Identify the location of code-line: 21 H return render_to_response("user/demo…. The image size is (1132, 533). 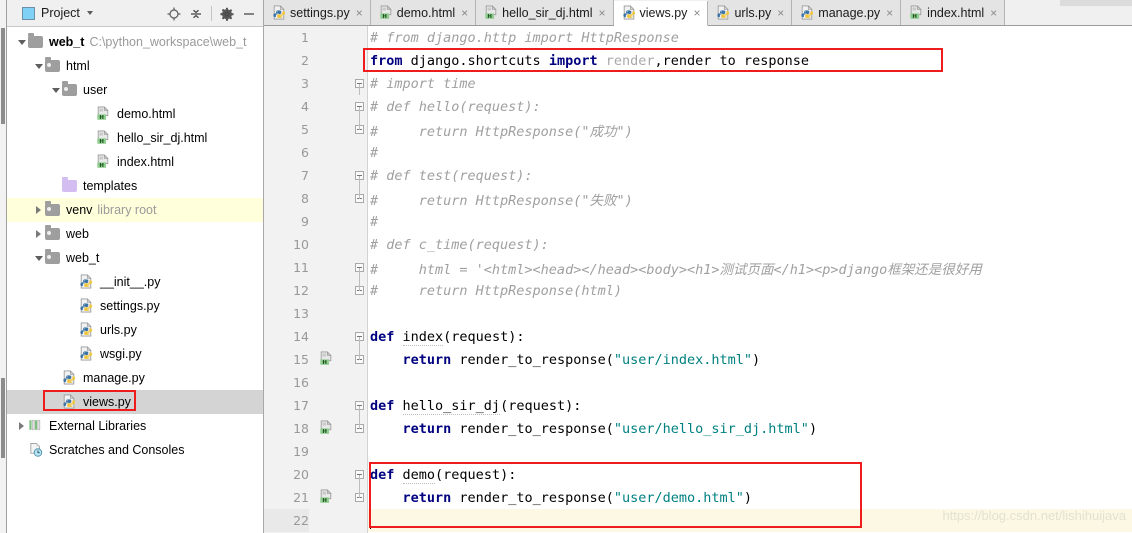
(698, 497).